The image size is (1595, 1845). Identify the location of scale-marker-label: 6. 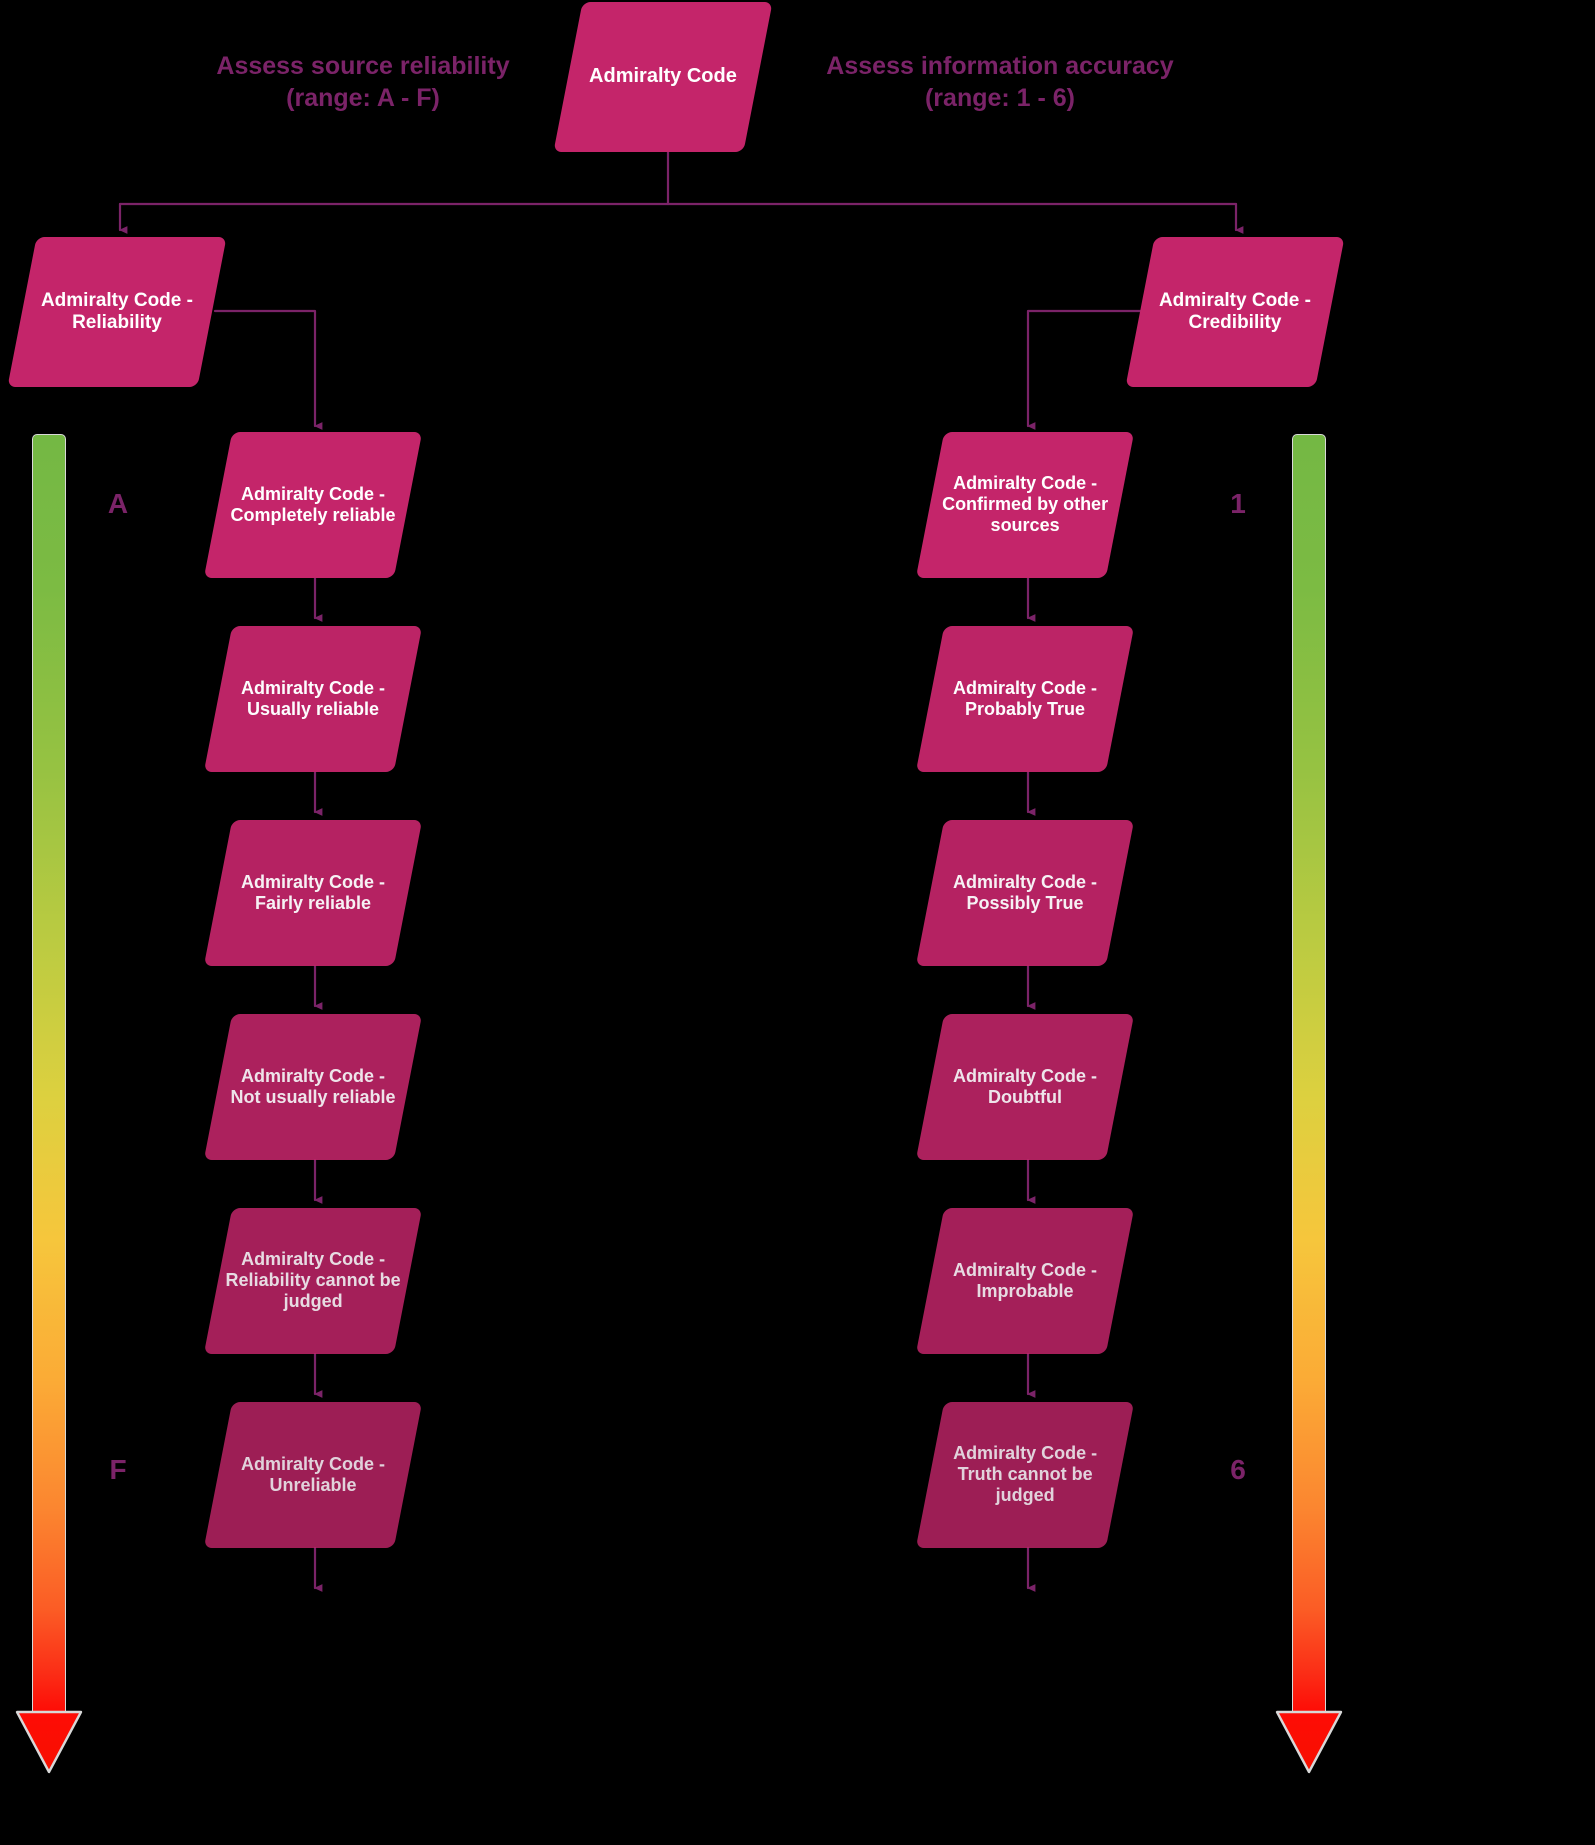
(1238, 1469).